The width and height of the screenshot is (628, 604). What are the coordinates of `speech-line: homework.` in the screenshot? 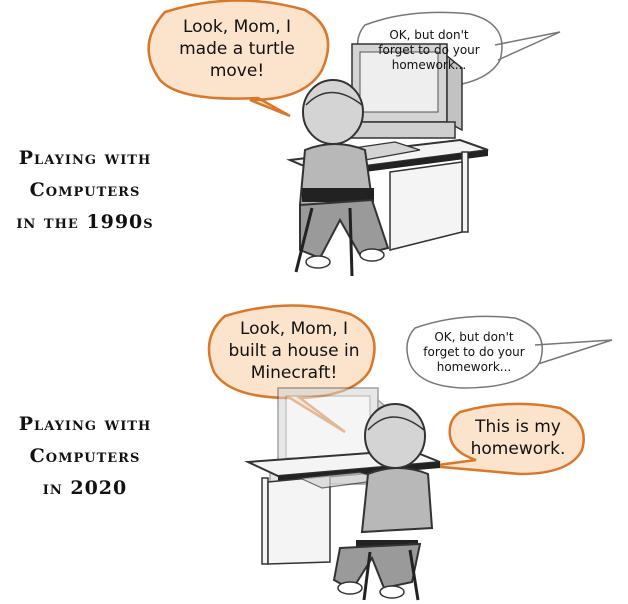 It's located at (518, 449).